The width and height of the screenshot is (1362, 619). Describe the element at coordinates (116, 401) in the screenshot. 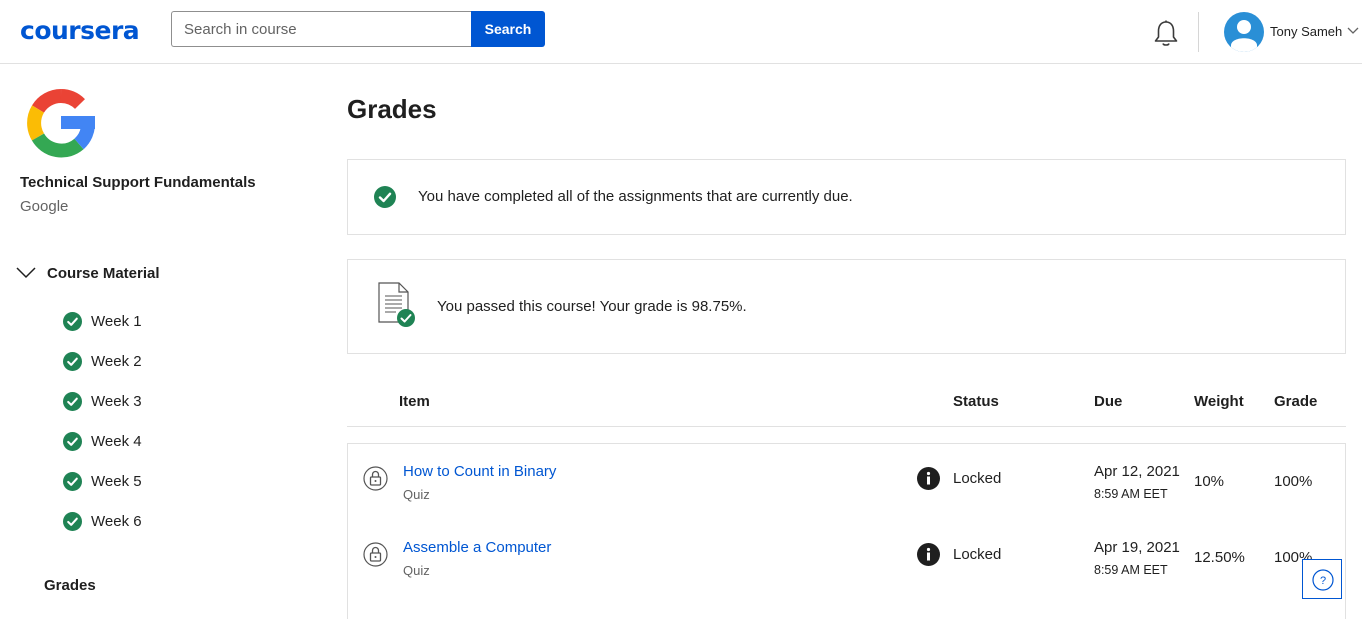

I see `week-label: Week 3` at that location.